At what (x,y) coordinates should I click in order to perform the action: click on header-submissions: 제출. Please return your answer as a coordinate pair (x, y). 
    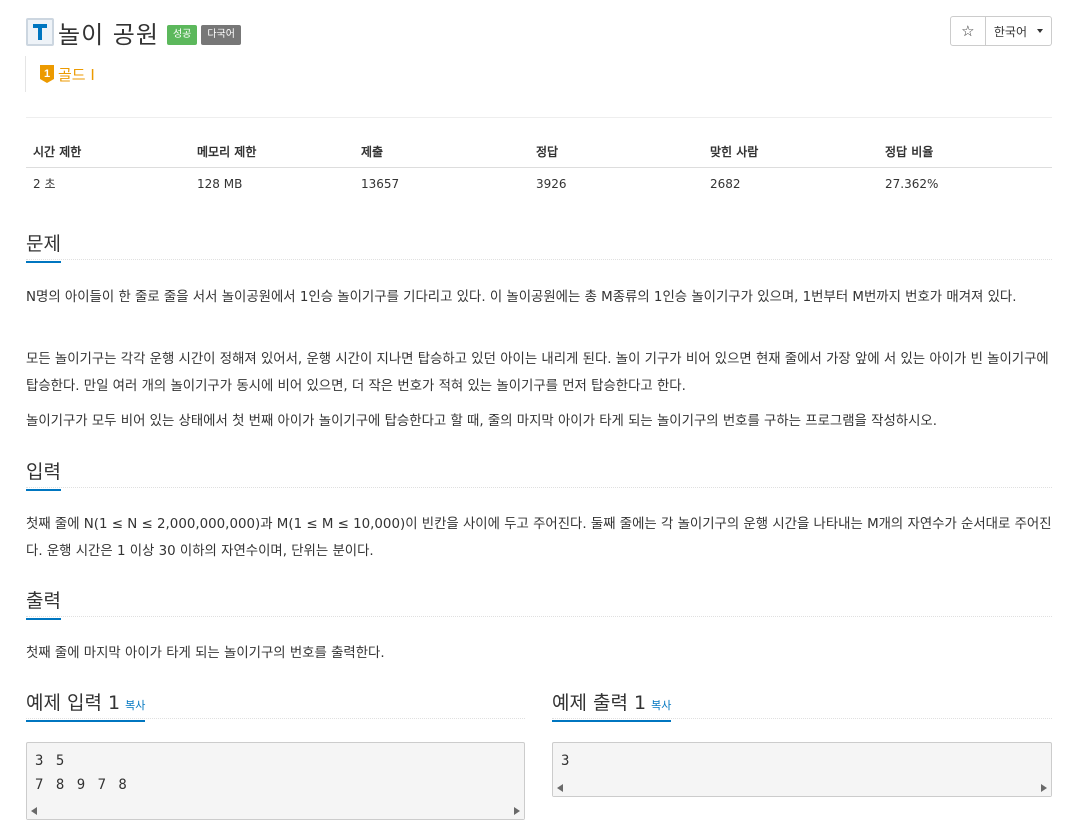
    Looking at the image, I should click on (441, 152).